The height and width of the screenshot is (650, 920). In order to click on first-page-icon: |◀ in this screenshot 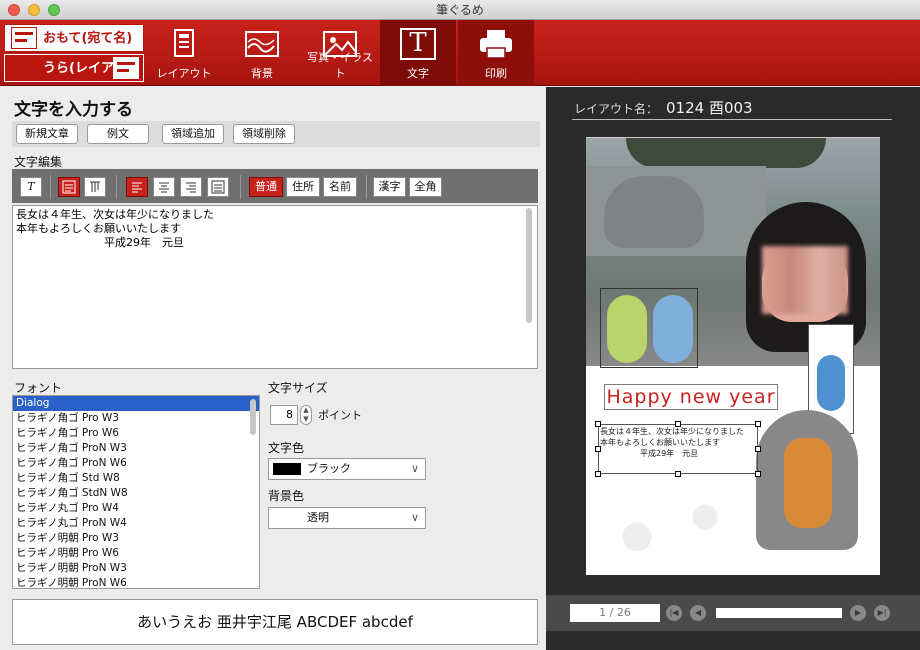, I will do `click(674, 613)`.